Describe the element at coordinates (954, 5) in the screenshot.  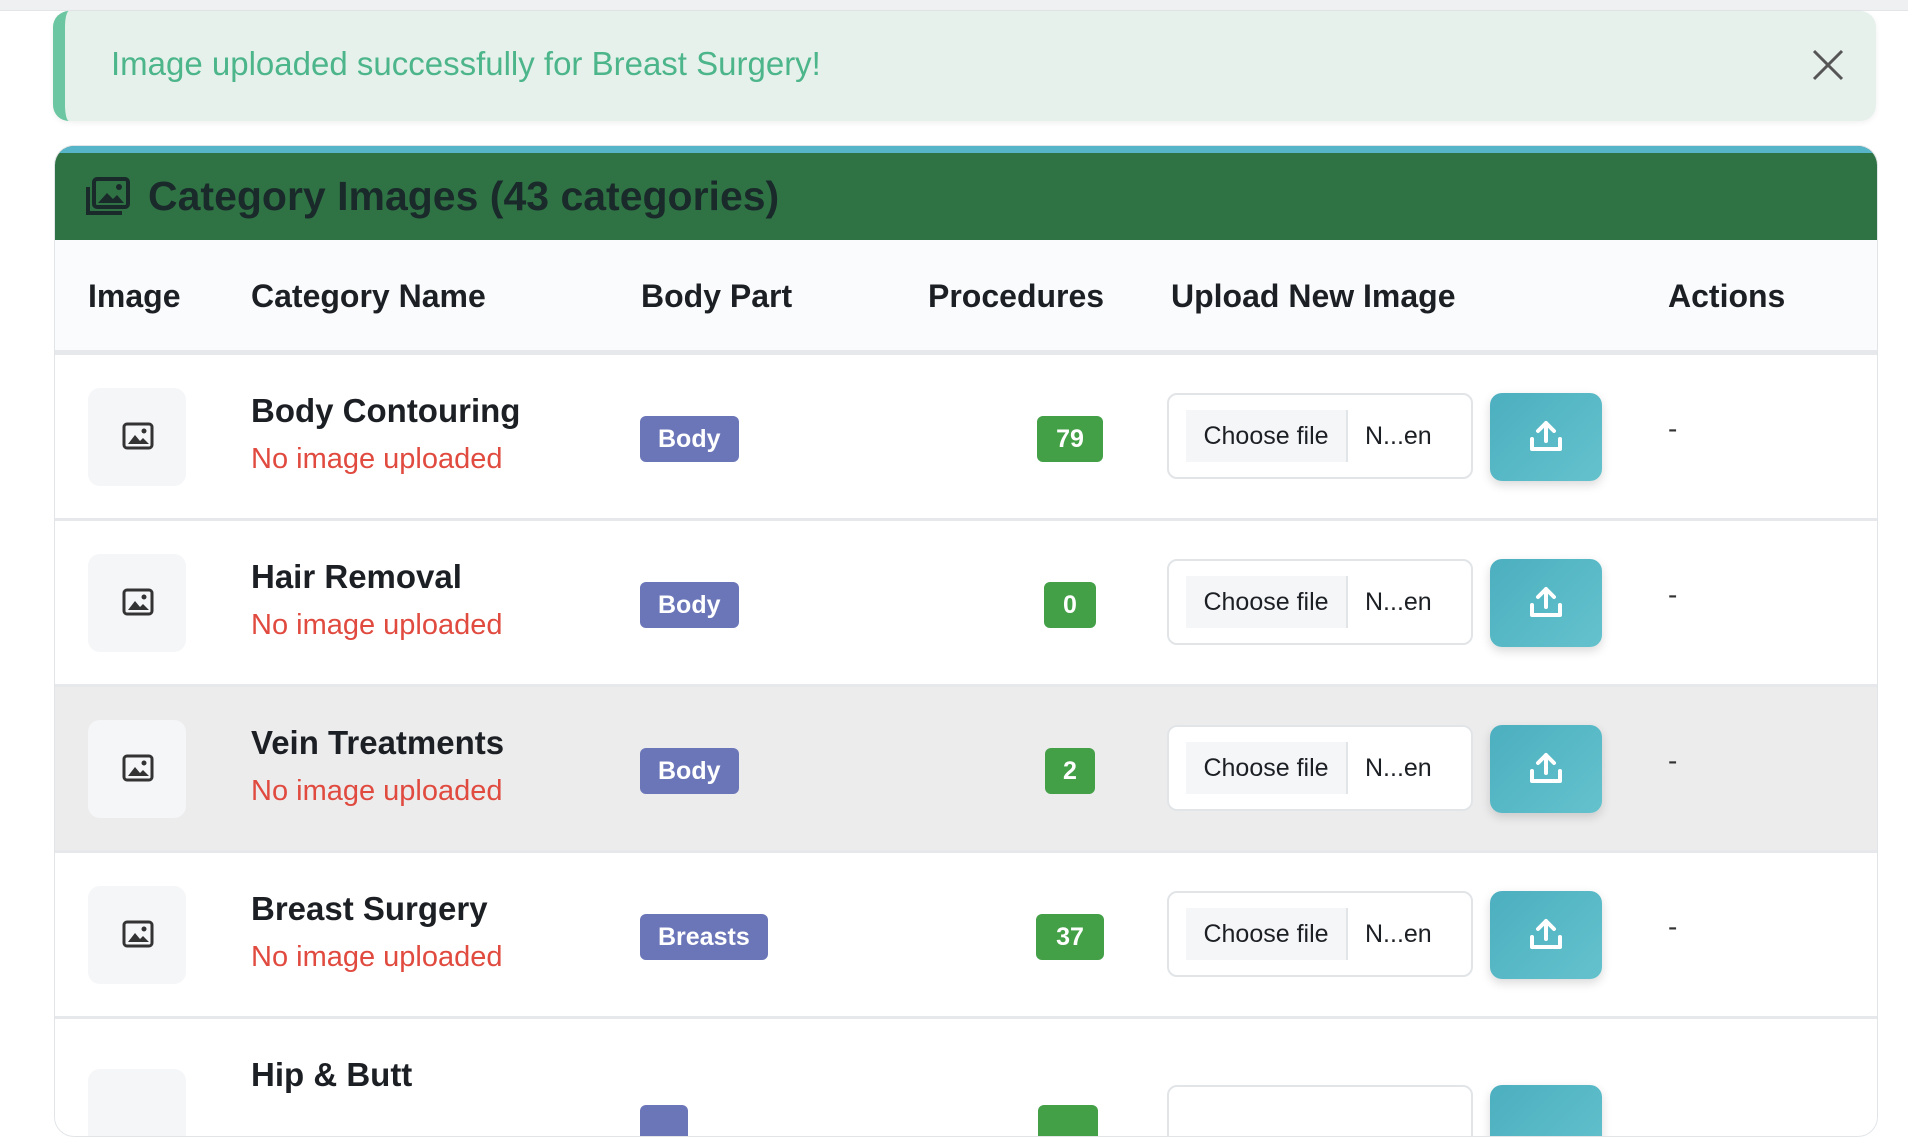
I see `top-border` at that location.